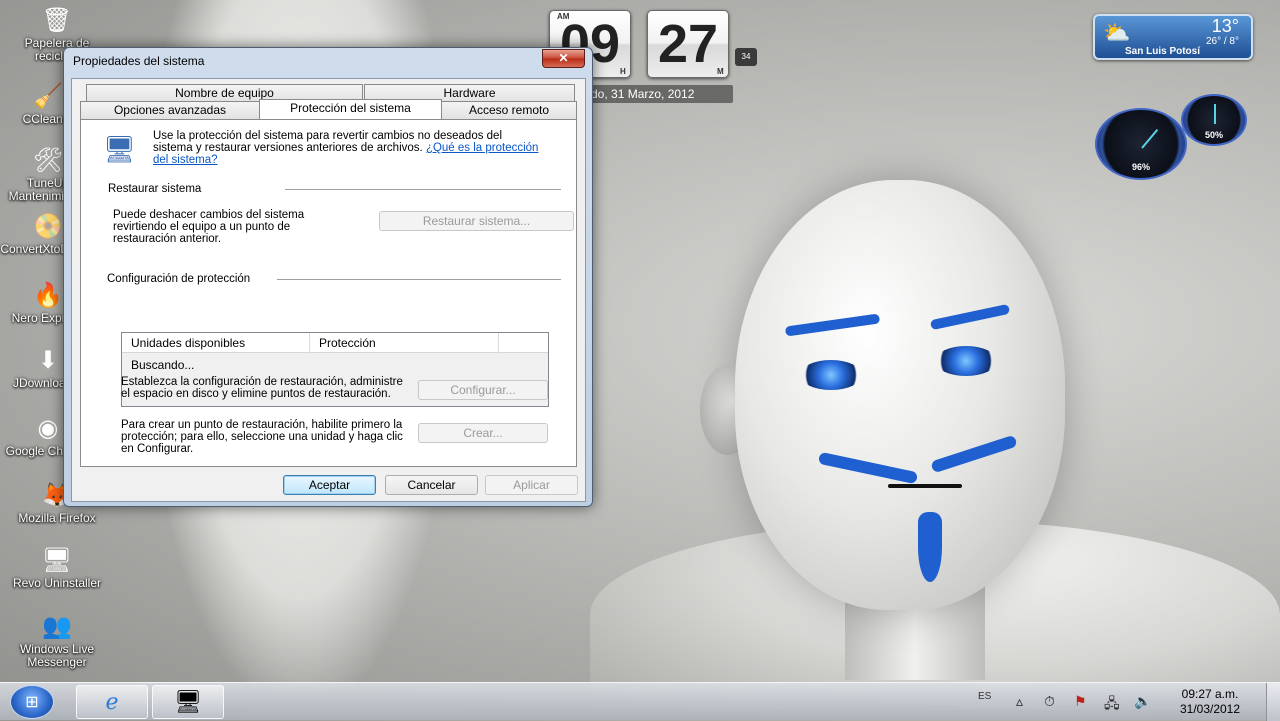 Image resolution: width=1280 pixels, height=721 pixels. What do you see at coordinates (48, 96) in the screenshot?
I see `ccleaner-icon: 🧹` at bounding box center [48, 96].